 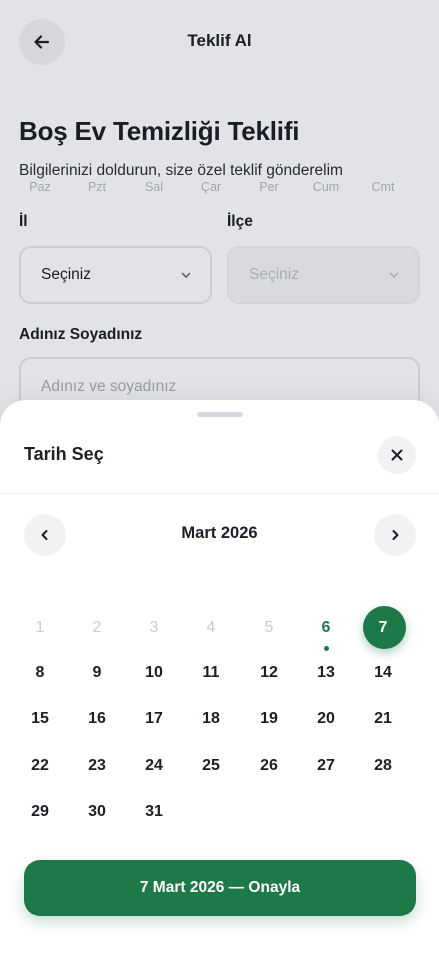 What do you see at coordinates (40, 812) in the screenshot?
I see `calendar-day: 29` at bounding box center [40, 812].